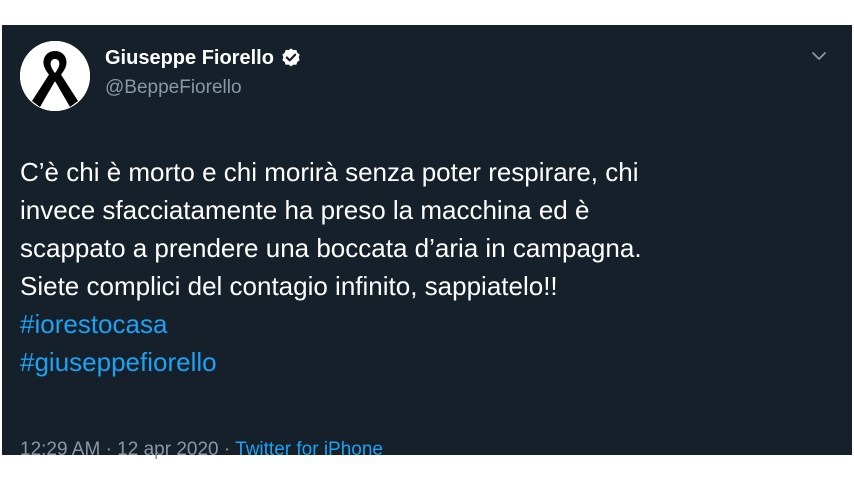  Describe the element at coordinates (60, 449) in the screenshot. I see `tweet-time: 12:29 AM` at that location.